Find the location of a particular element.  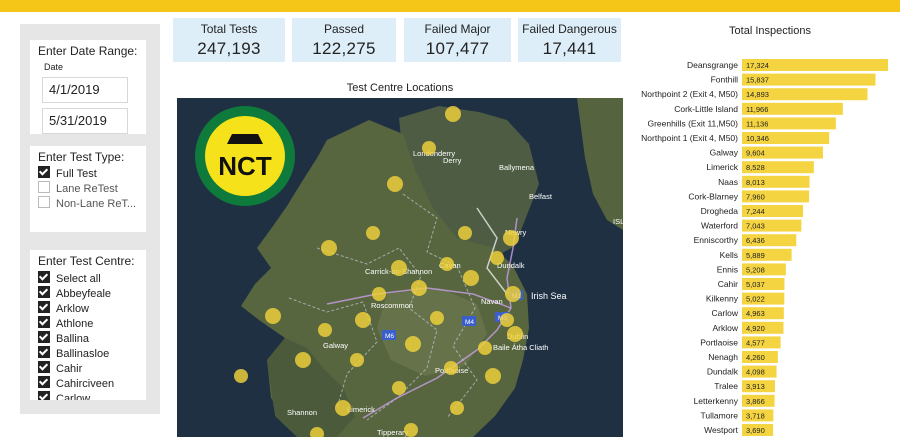

data-label: 7,043 is located at coordinates (755, 226).